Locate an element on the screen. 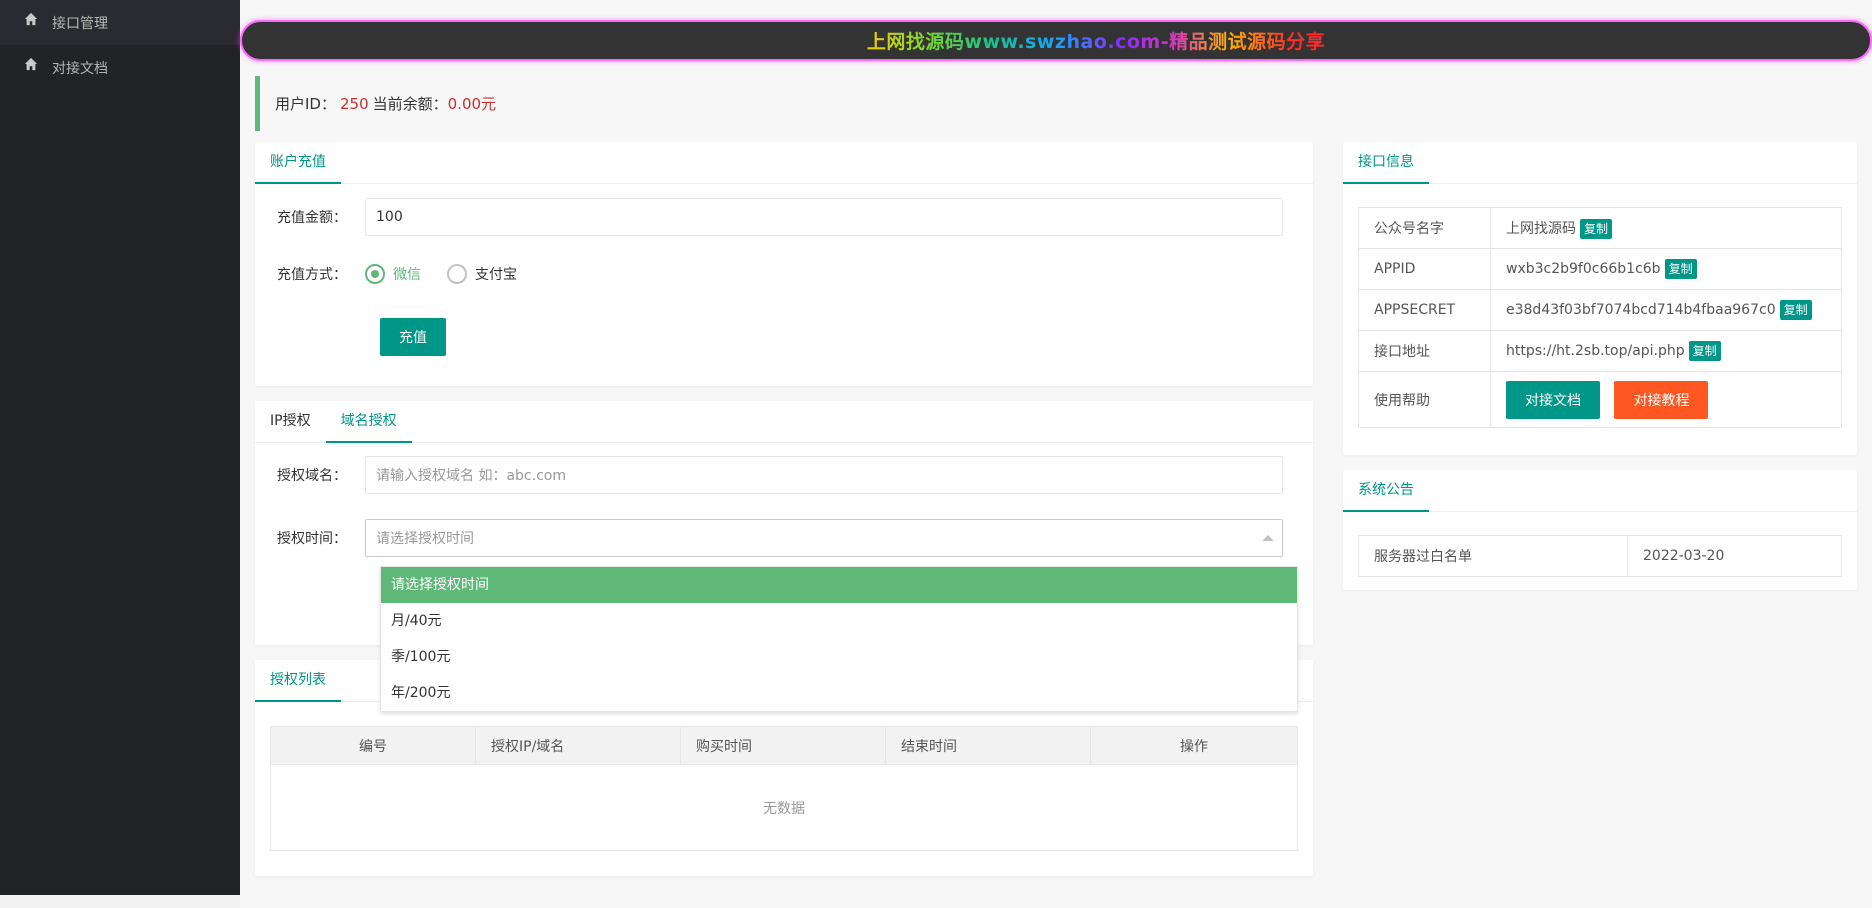 Image resolution: width=1872 pixels, height=908 pixels. time-select-value: 请选择授权时间 is located at coordinates (425, 539).